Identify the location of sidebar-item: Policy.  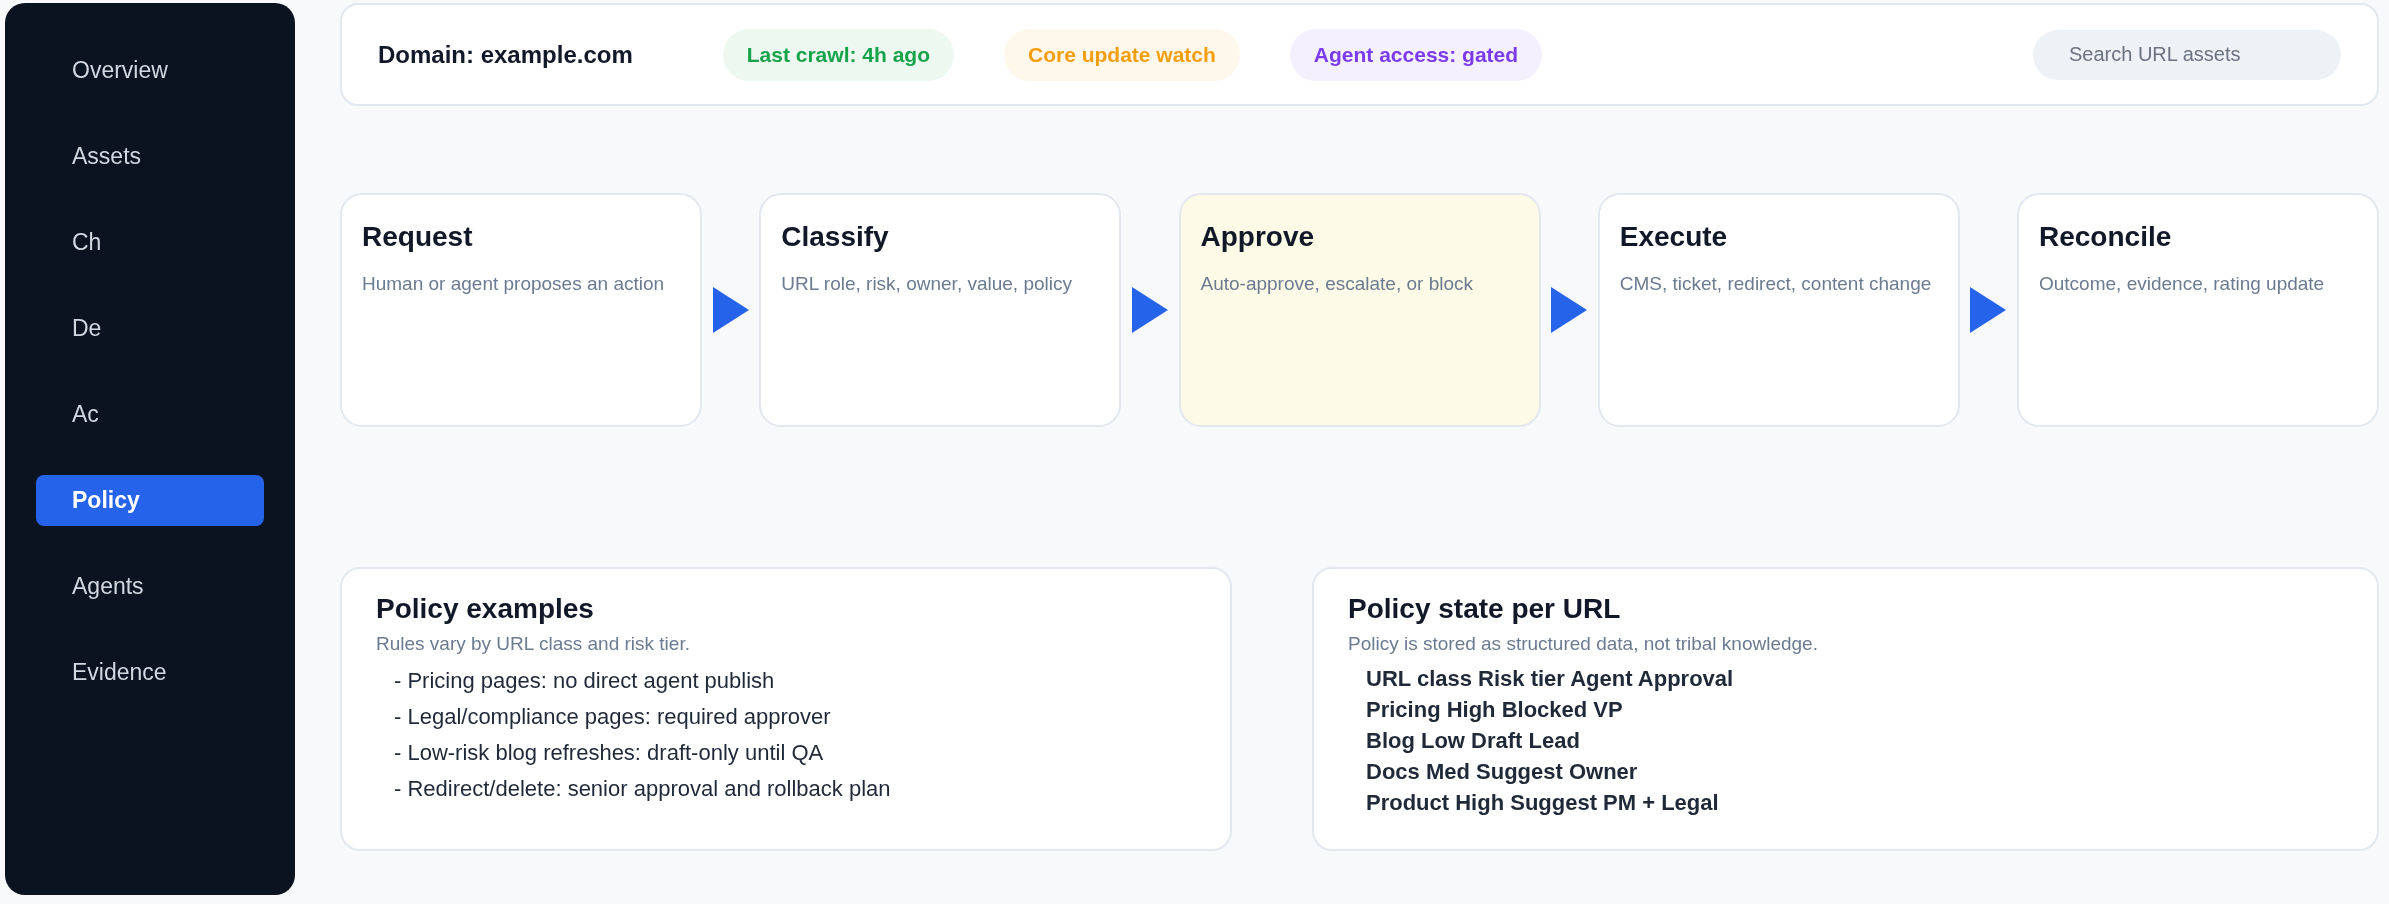
(150, 500).